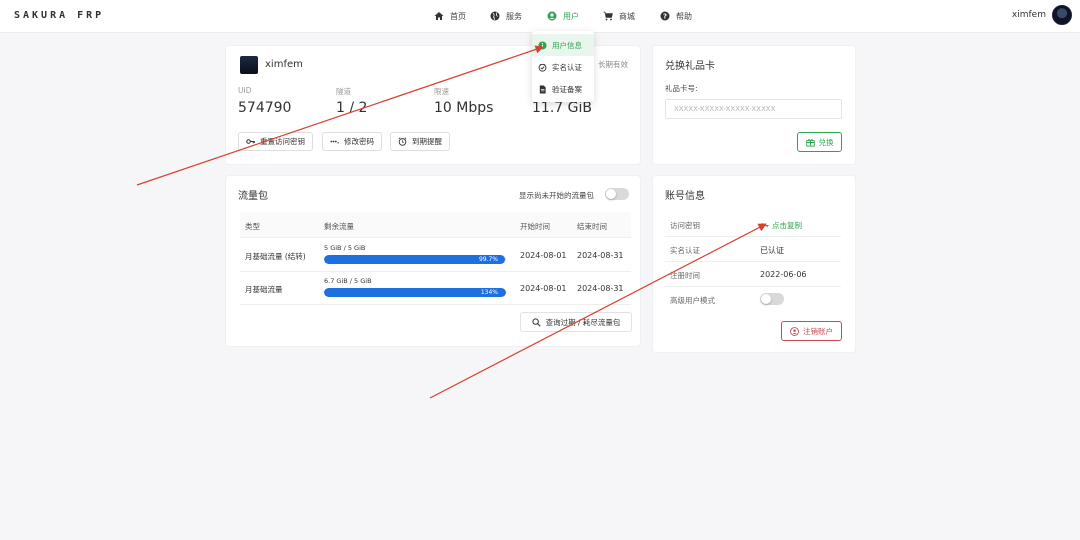 Image resolution: width=1080 pixels, height=540 pixels. I want to click on account-row-advanced-mode: 高级用户模式, so click(753, 299).